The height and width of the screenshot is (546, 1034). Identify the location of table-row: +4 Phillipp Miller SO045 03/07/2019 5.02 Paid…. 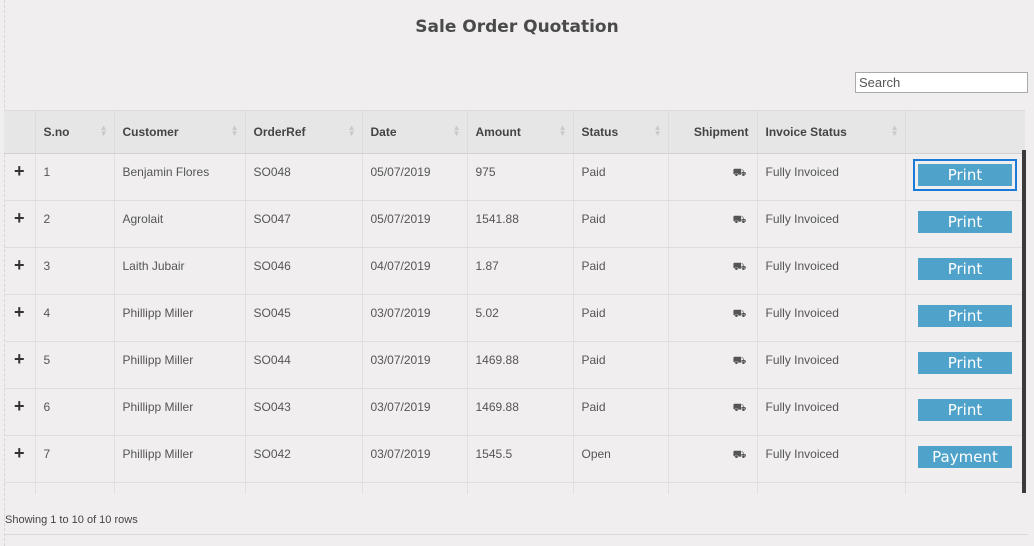
(514, 318).